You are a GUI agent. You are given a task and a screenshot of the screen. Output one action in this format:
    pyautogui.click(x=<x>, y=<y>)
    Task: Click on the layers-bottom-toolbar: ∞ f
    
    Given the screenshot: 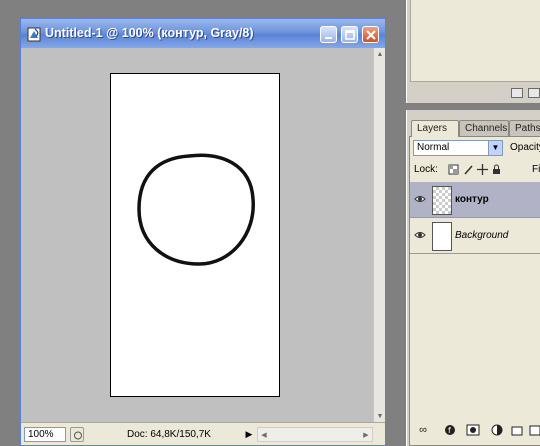 What is the action you would take?
    pyautogui.click(x=475, y=431)
    